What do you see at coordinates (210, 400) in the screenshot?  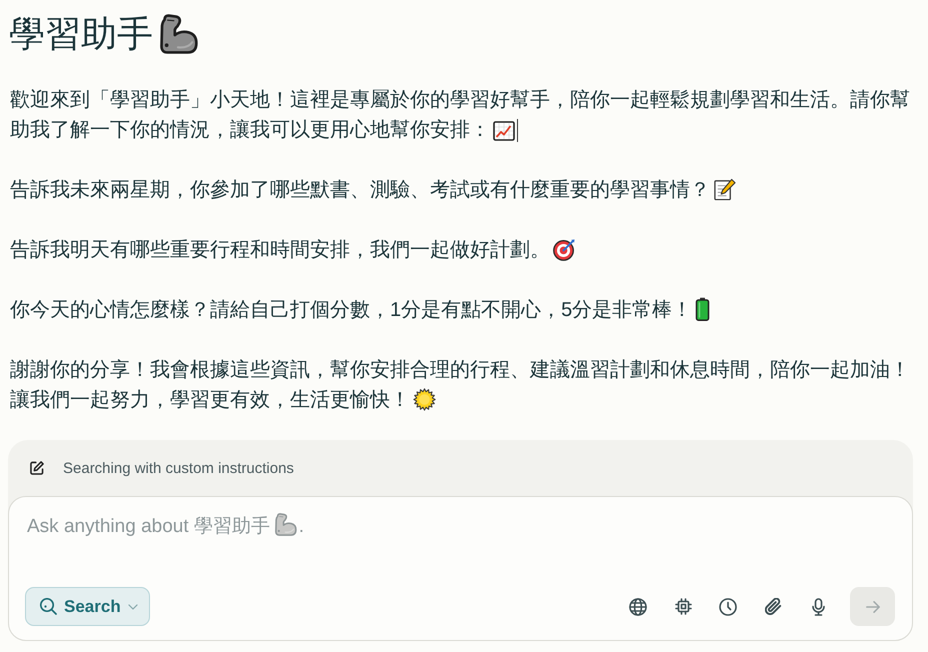 I see `paragraph-text: 讓我們一起努力，學習更有效，生活更愉快！` at bounding box center [210, 400].